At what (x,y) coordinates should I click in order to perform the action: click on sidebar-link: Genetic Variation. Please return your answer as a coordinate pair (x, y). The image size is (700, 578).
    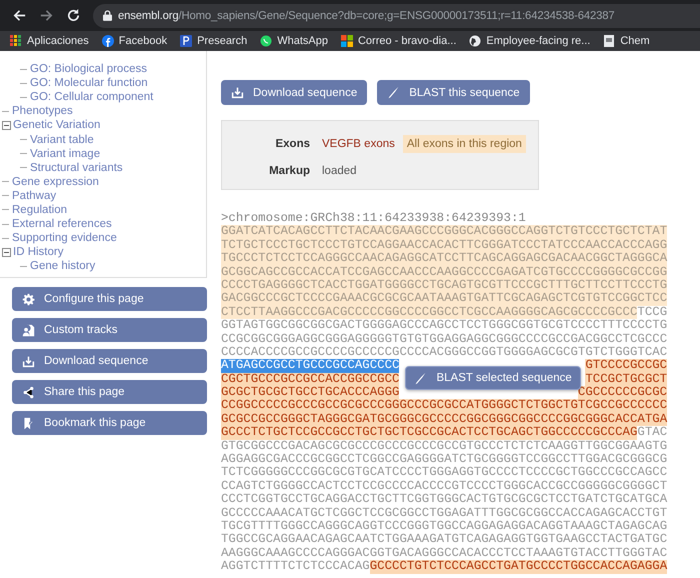
    Looking at the image, I should click on (56, 125).